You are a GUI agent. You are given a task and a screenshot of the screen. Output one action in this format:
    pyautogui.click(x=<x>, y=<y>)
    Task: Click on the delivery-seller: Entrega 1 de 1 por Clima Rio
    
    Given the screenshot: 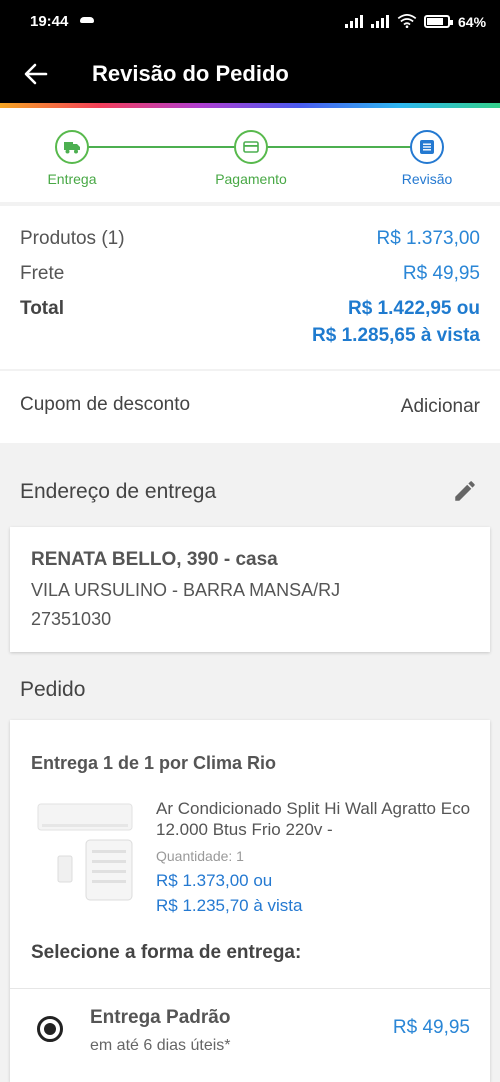 What is the action you would take?
    pyautogui.click(x=154, y=763)
    